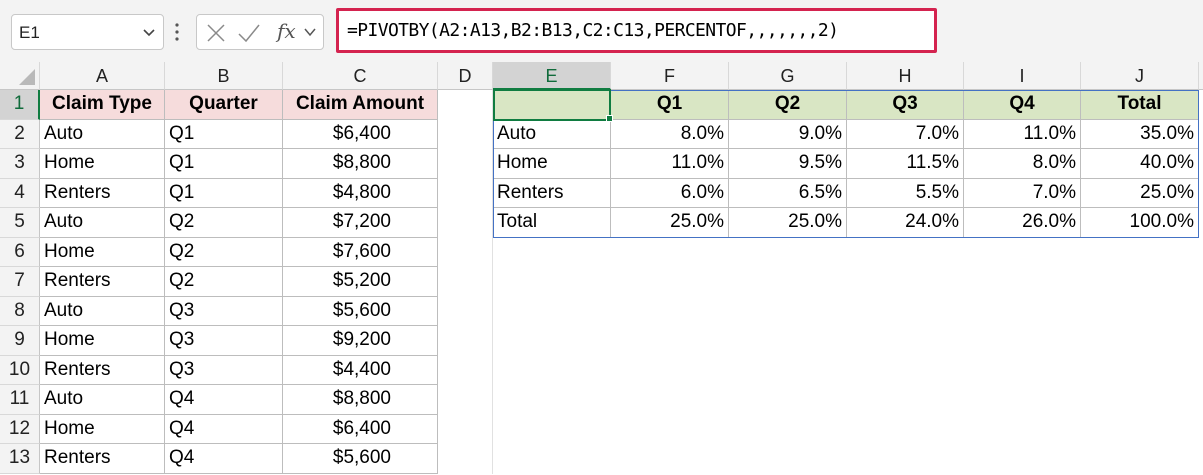  What do you see at coordinates (20, 193) in the screenshot?
I see `row-header-4: 4` at bounding box center [20, 193].